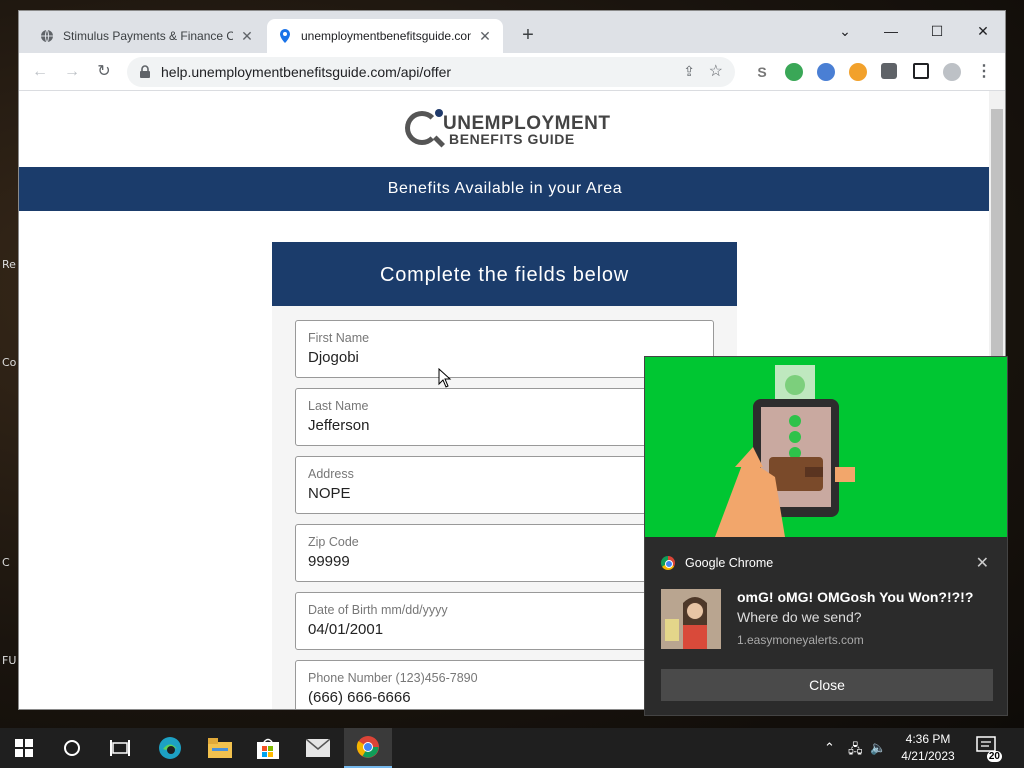 This screenshot has height=768, width=1024. What do you see at coordinates (439, 141) in the screenshot?
I see `magnifier-handle` at bounding box center [439, 141].